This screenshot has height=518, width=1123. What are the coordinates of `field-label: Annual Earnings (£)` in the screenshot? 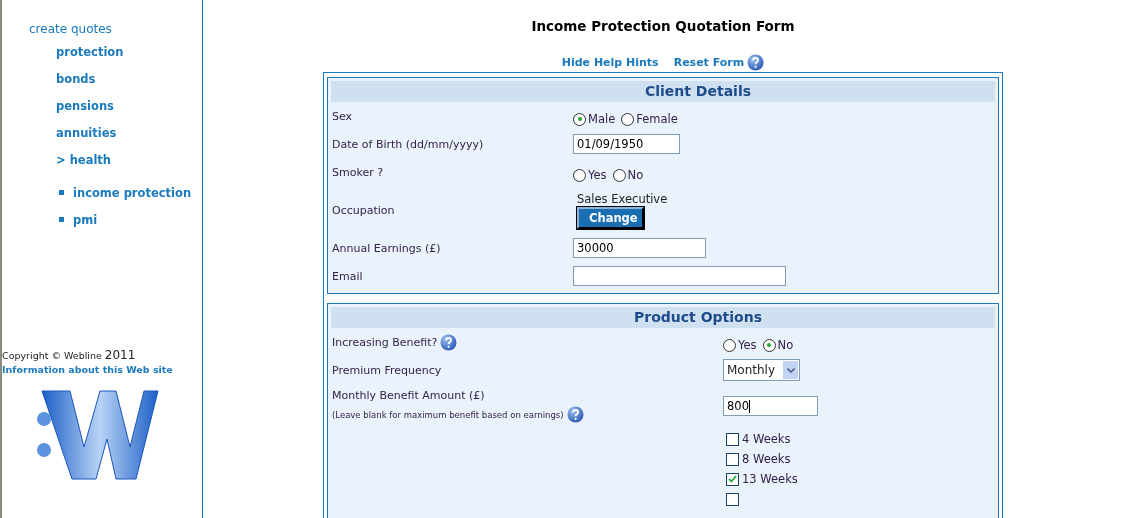 It's located at (386, 248).